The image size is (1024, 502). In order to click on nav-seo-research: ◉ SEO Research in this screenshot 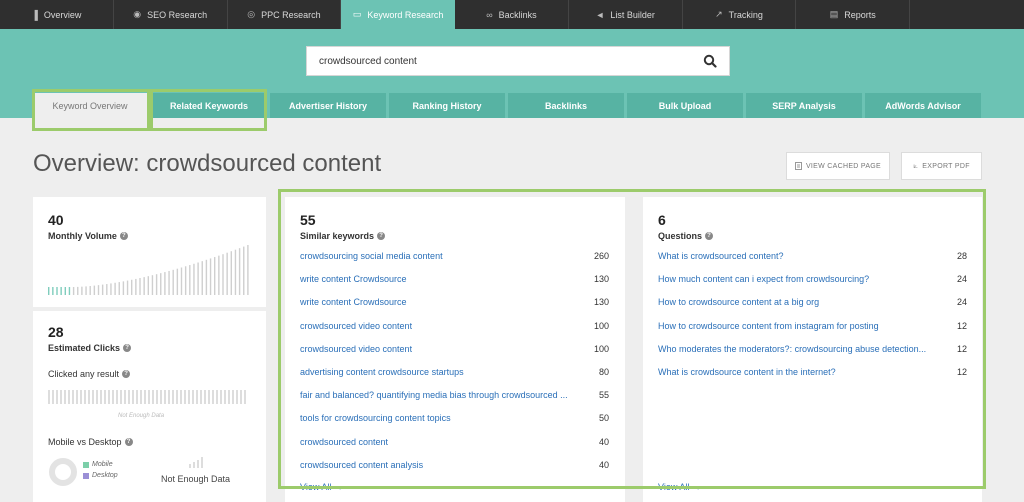, I will do `click(171, 14)`.